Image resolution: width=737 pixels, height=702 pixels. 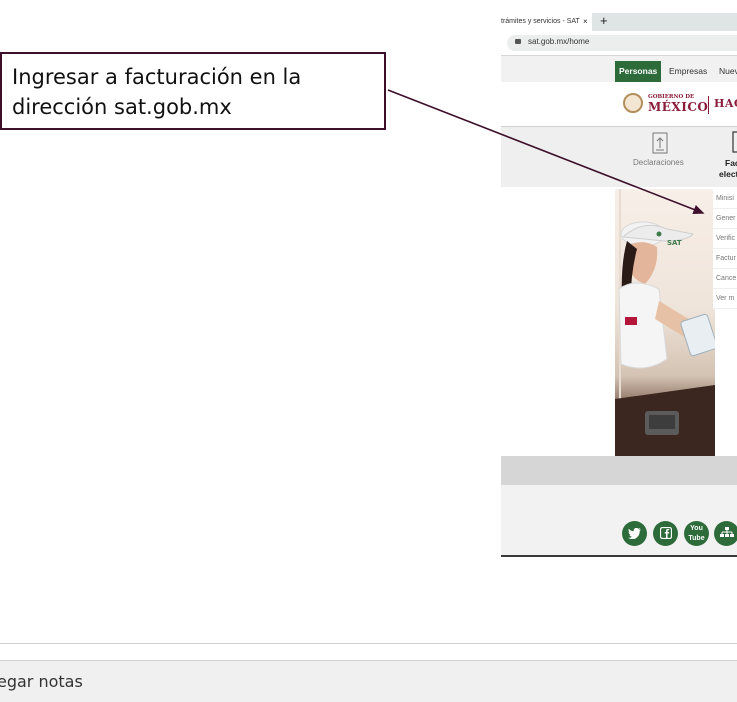 I want to click on callout-line-2: dirección sat.gob.mx, so click(x=122, y=107).